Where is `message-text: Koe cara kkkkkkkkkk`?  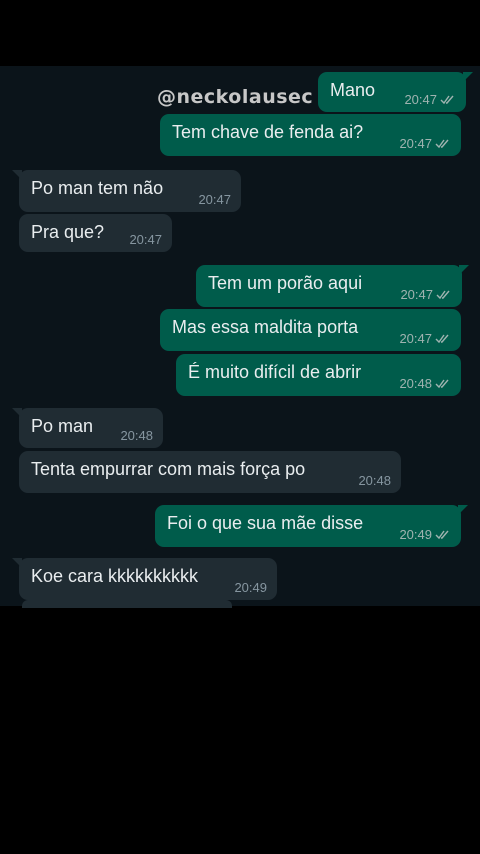
message-text: Koe cara kkkkkkkkkk is located at coordinates (115, 576).